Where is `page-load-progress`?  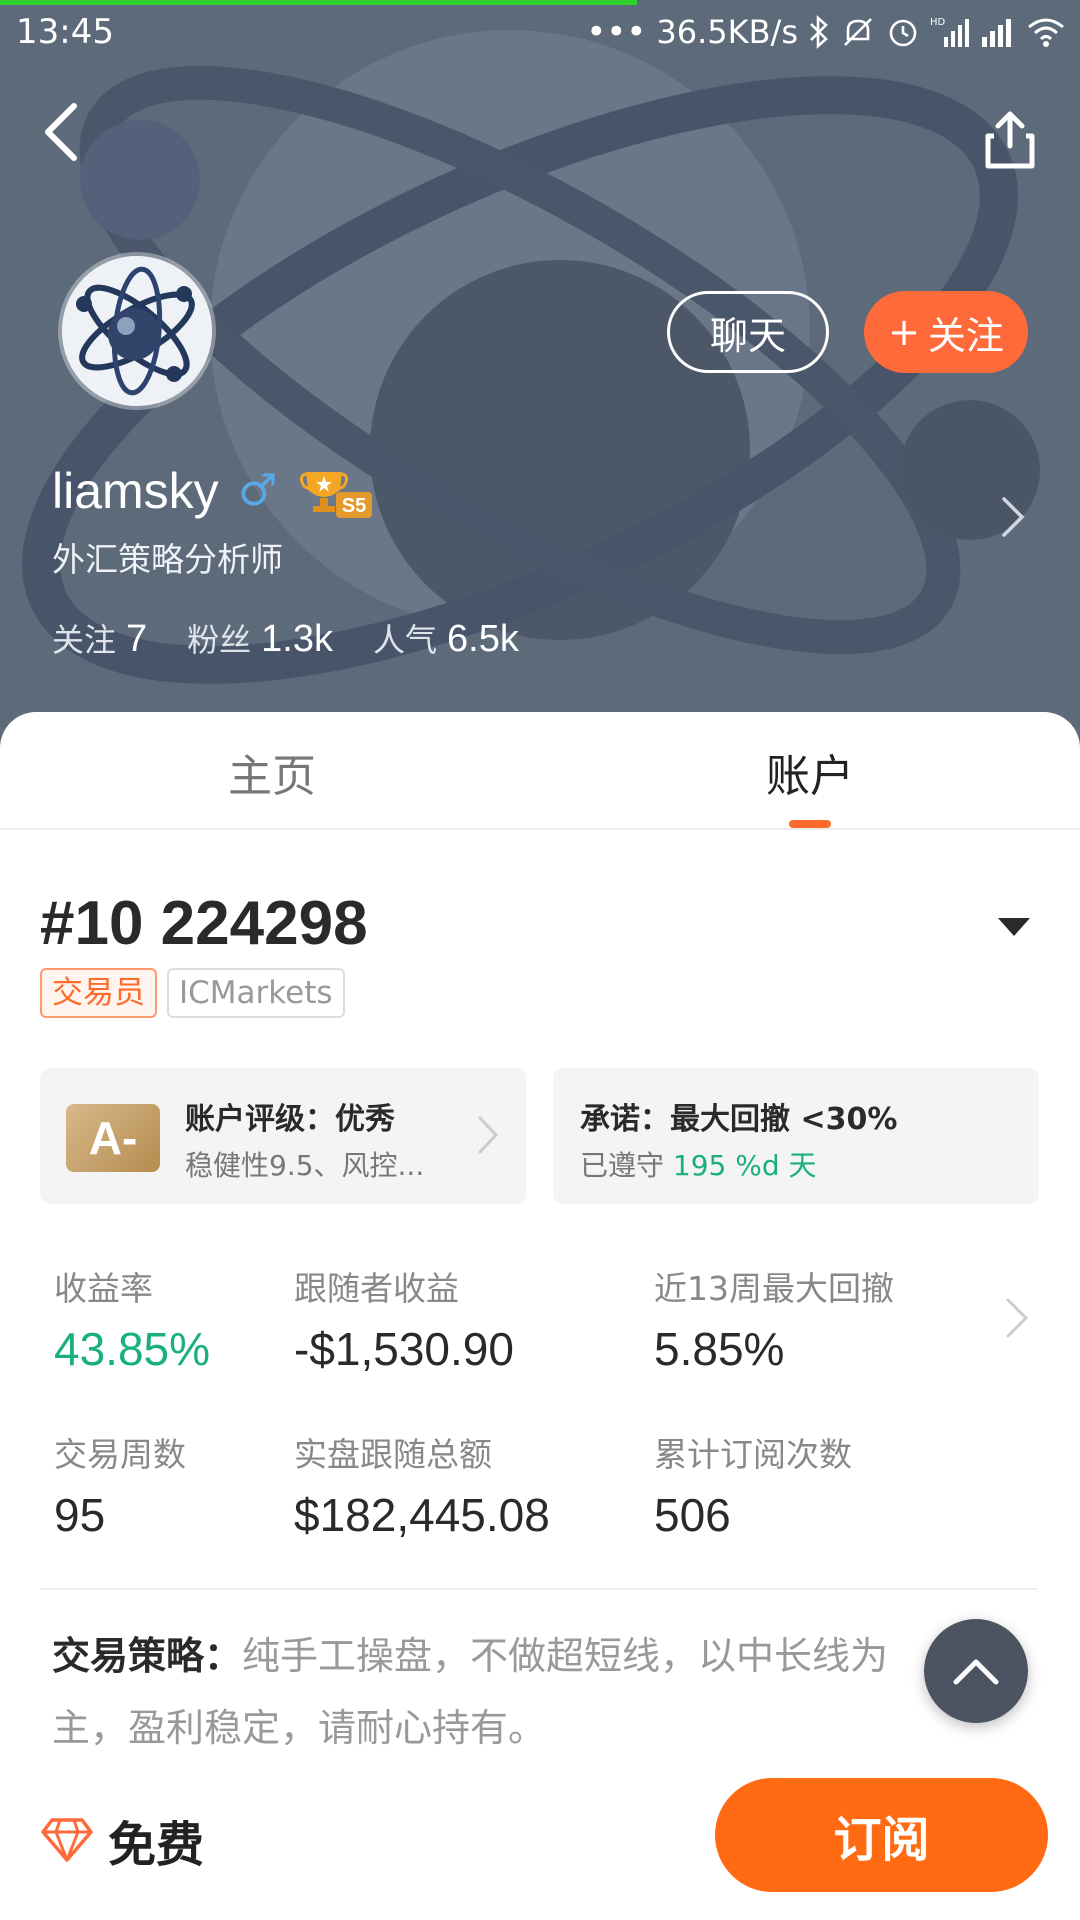
page-load-progress is located at coordinates (318, 2).